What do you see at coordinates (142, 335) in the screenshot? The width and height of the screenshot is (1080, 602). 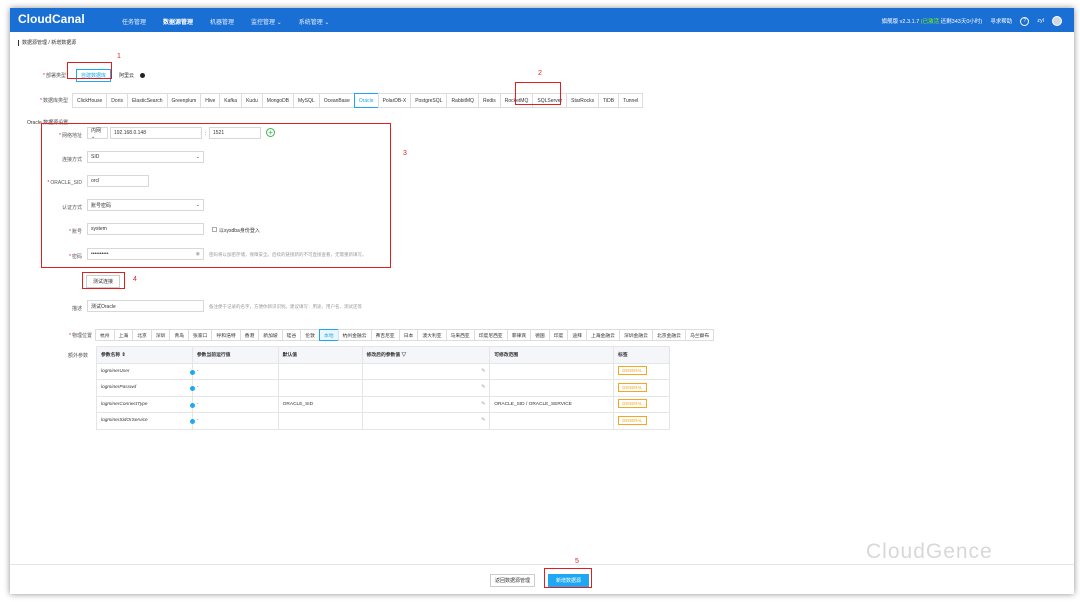 I see `region-tab: 北京` at bounding box center [142, 335].